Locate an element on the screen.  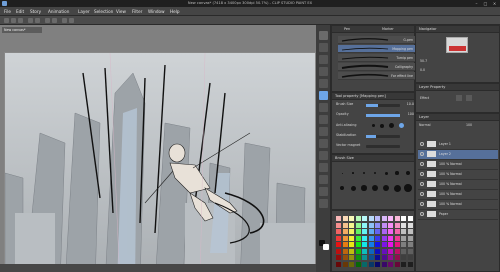
pencil-tool-icon is located at coordinates (323, 107).